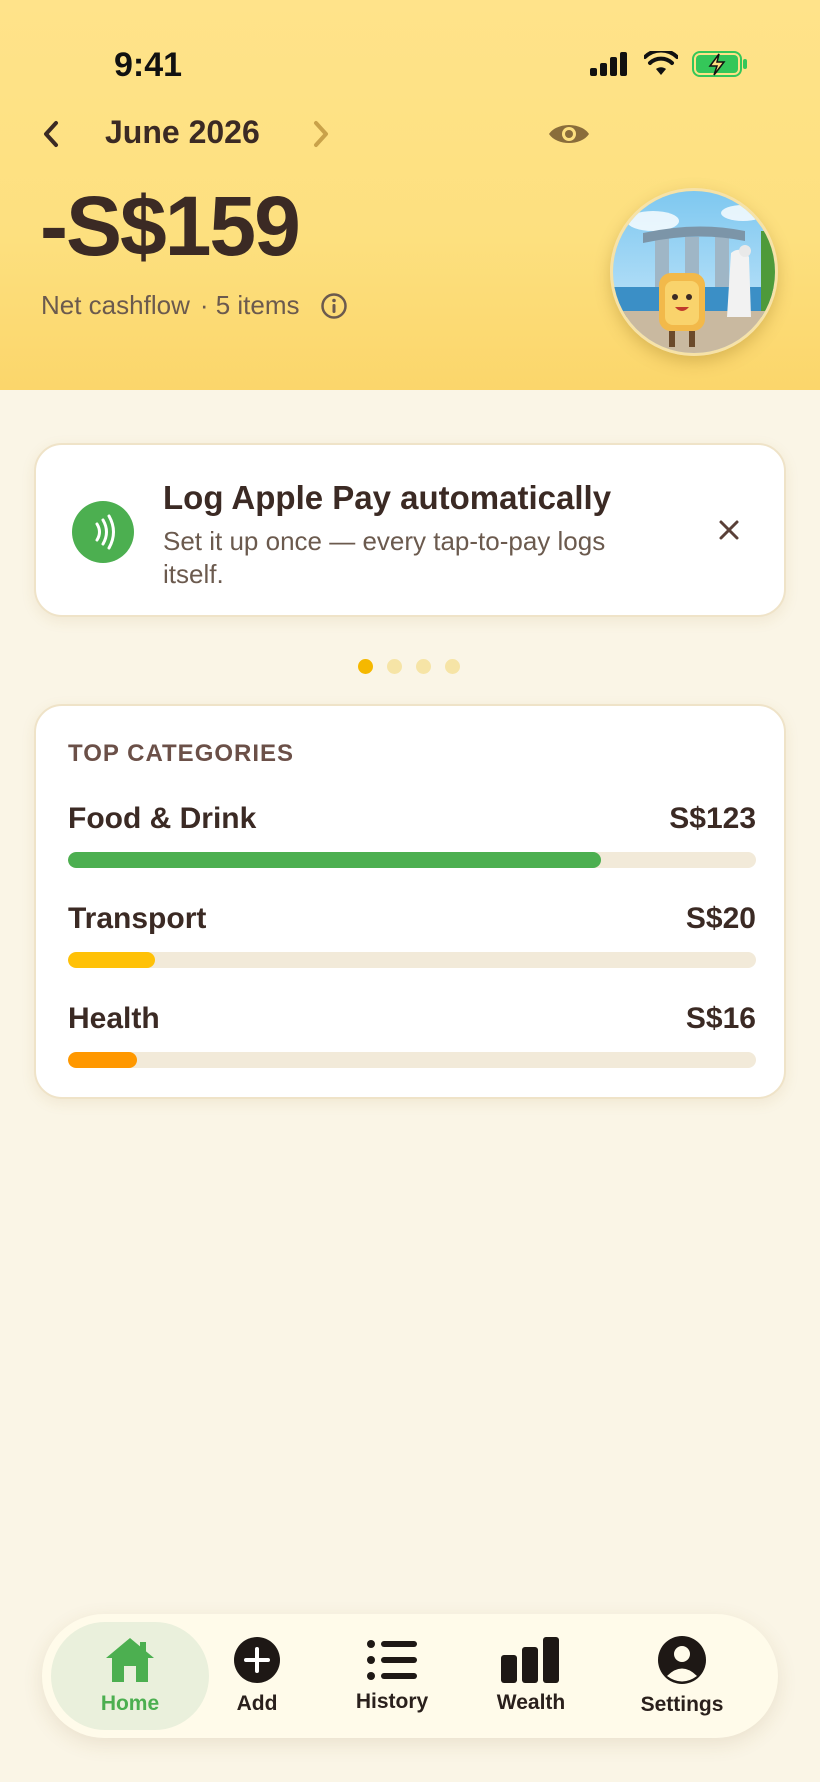  What do you see at coordinates (530, 1660) in the screenshot?
I see `bar-chart-icon` at bounding box center [530, 1660].